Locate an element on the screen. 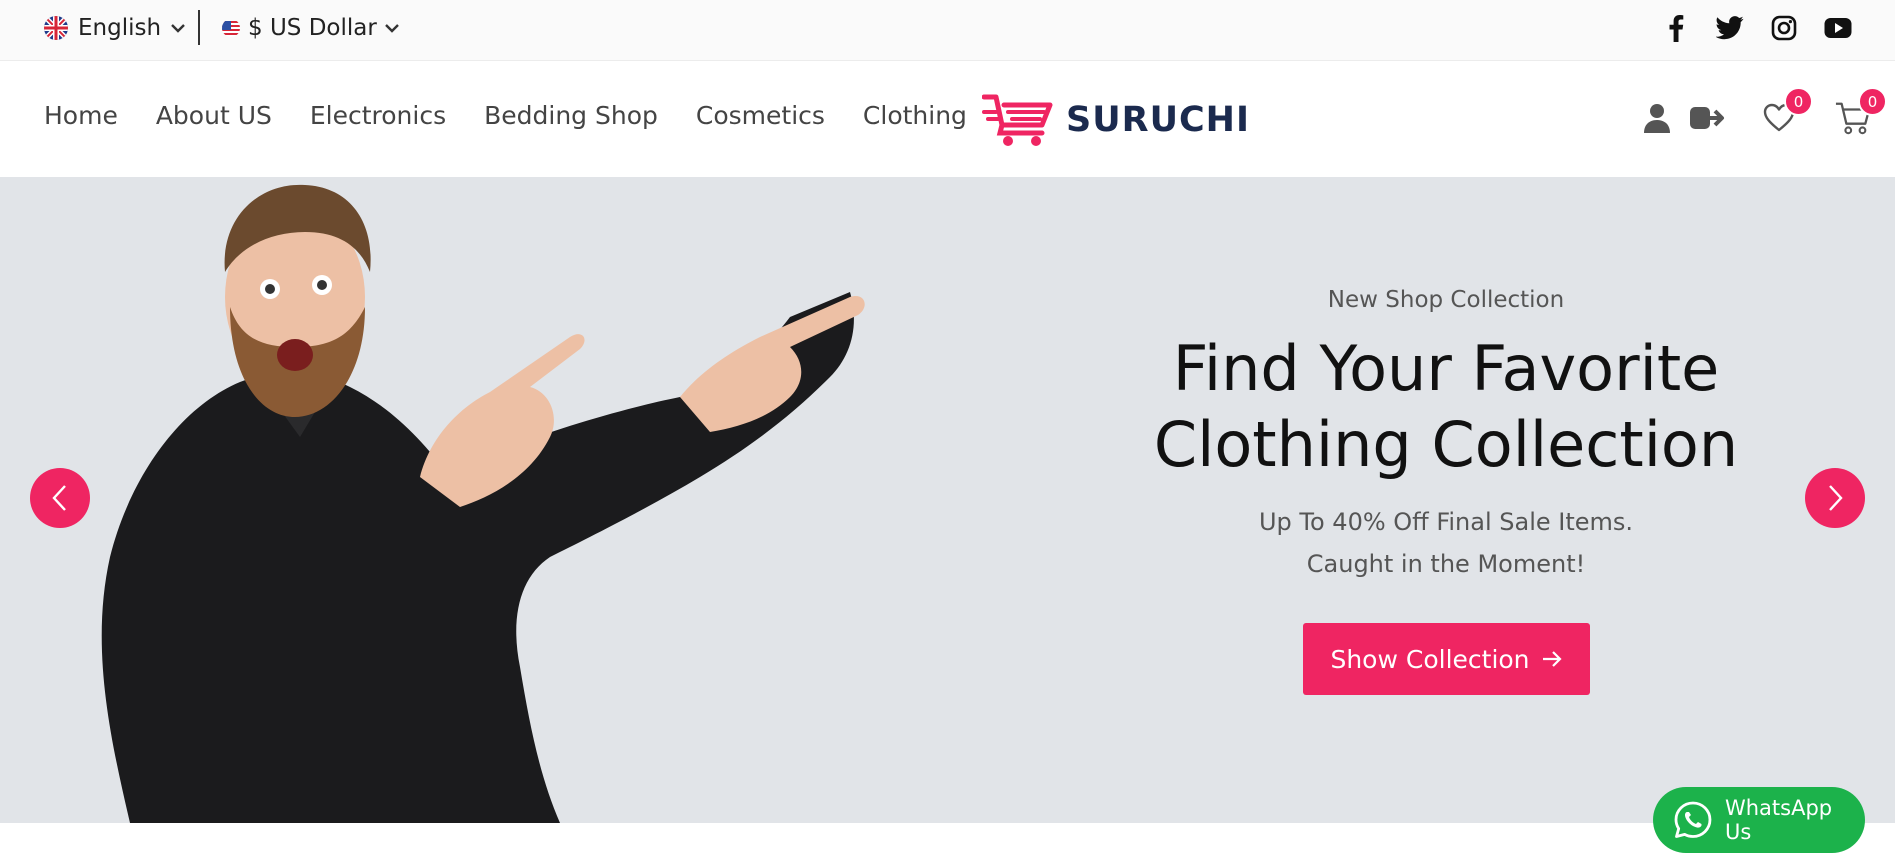 The width and height of the screenshot is (1895, 868). currency-label: $ US Dollar is located at coordinates (312, 28).